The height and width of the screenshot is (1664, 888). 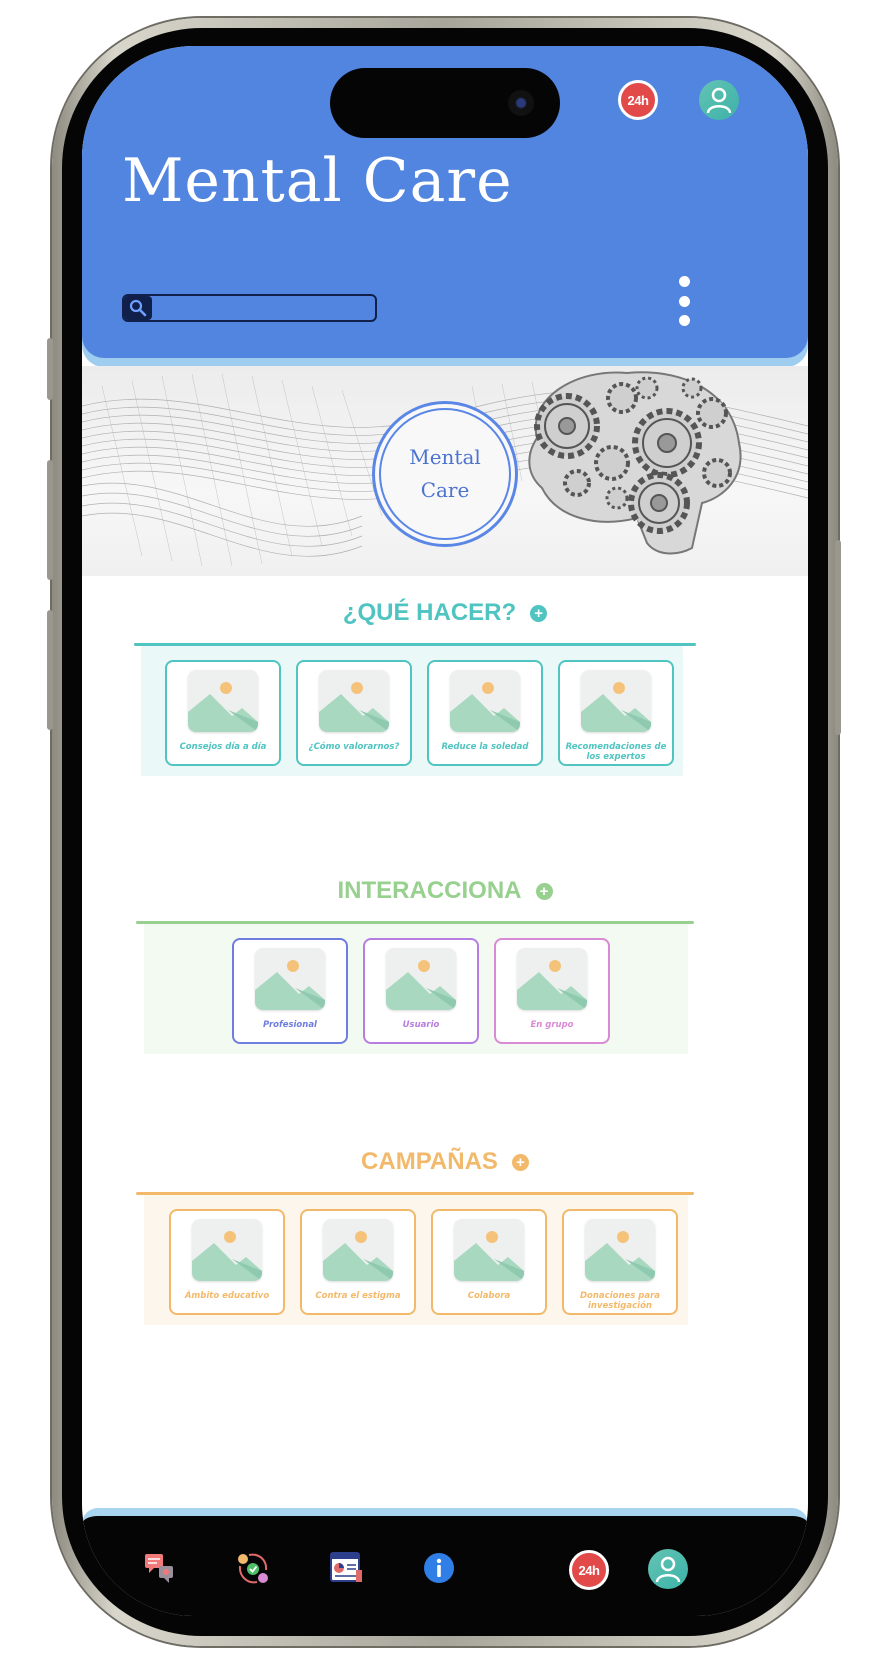 I want to click on card-label: En grupo, so click(x=552, y=1025).